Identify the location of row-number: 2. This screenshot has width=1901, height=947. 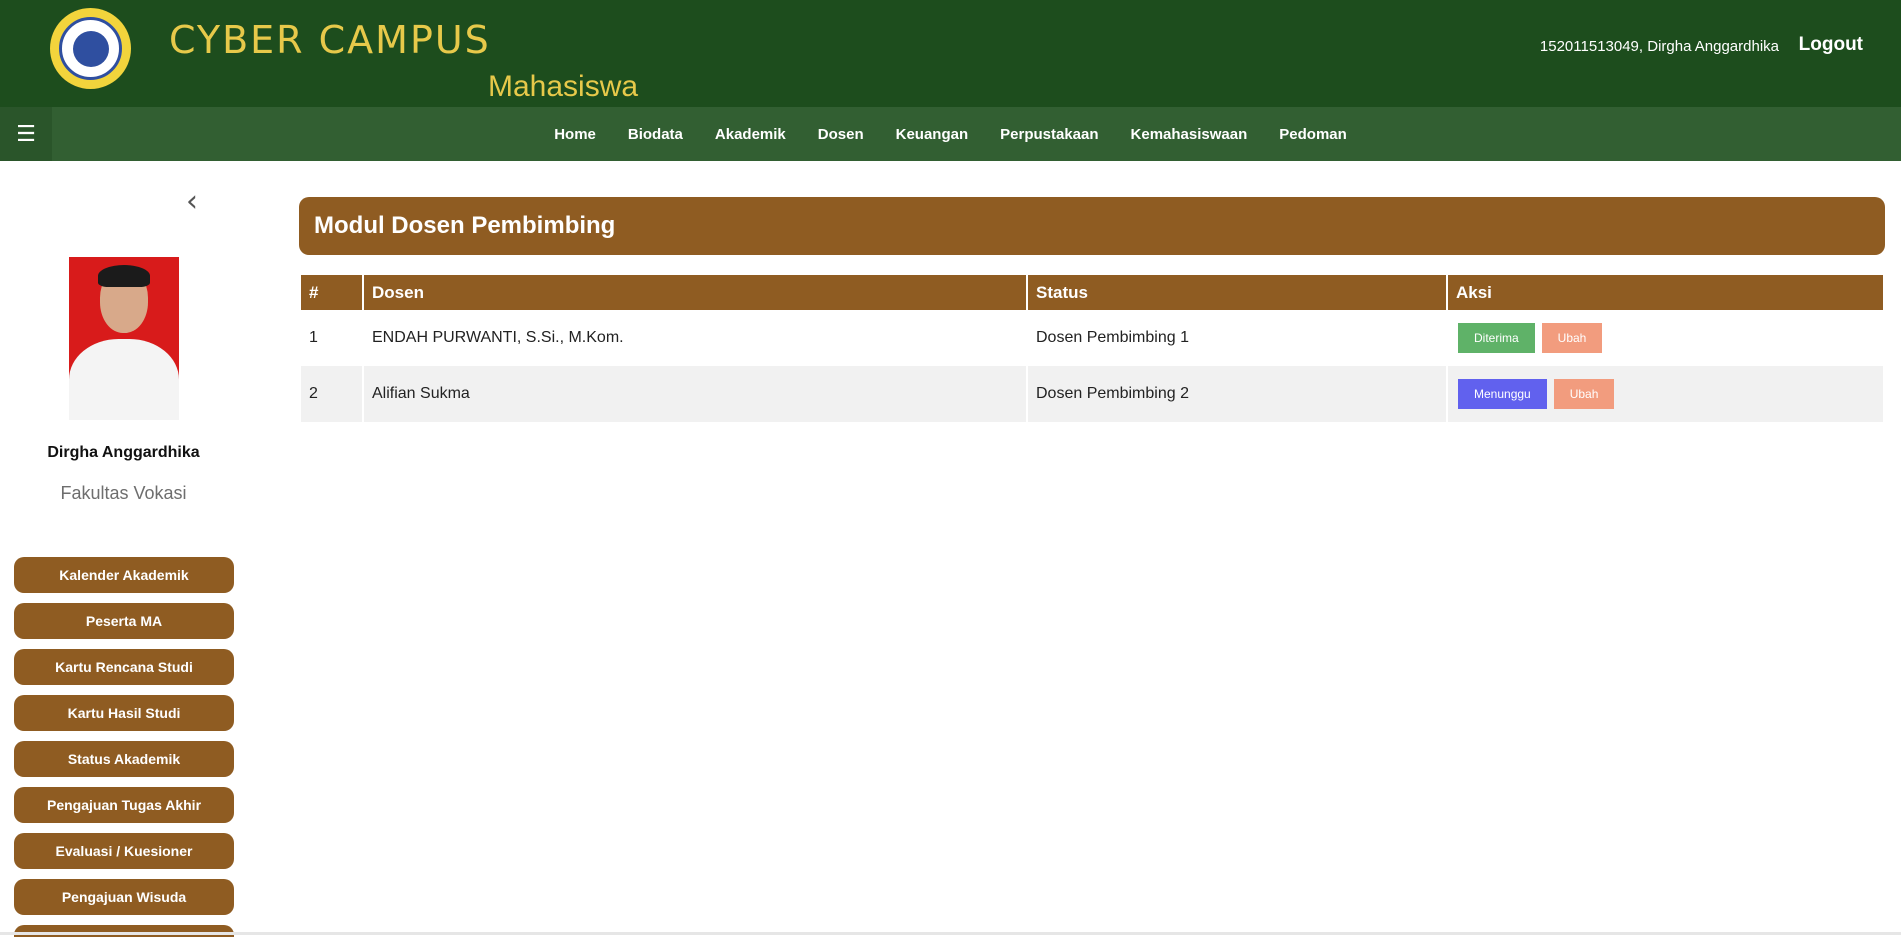
(331, 394).